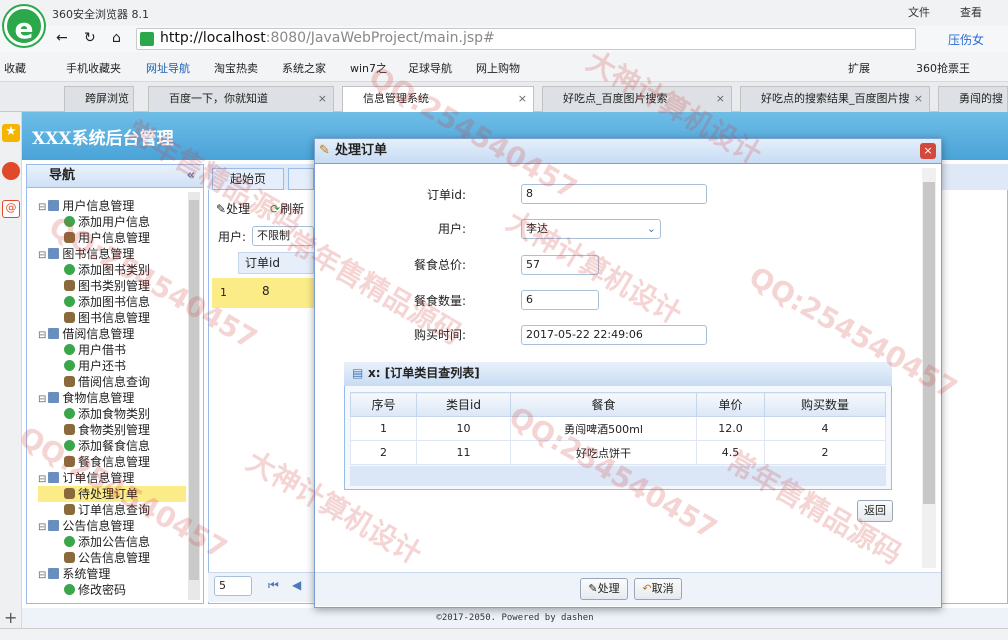 The height and width of the screenshot is (640, 1008). Describe the element at coordinates (973, 99) in the screenshot. I see `tab-yongchuang: 勇闯的搜` at that location.